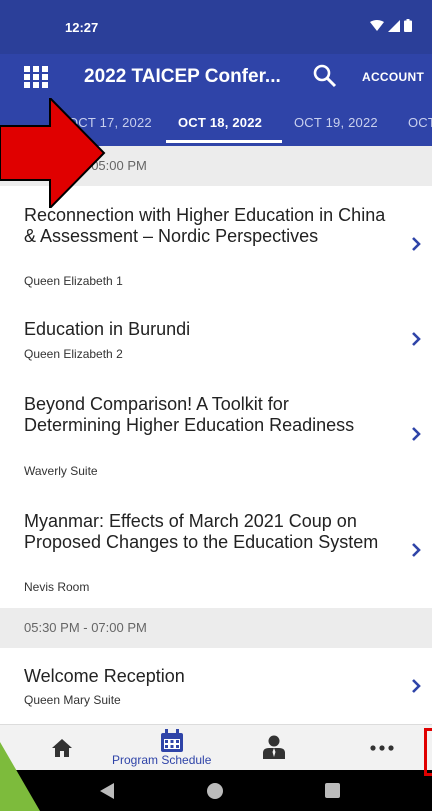  I want to click on system-navigation-bar, so click(216, 790).